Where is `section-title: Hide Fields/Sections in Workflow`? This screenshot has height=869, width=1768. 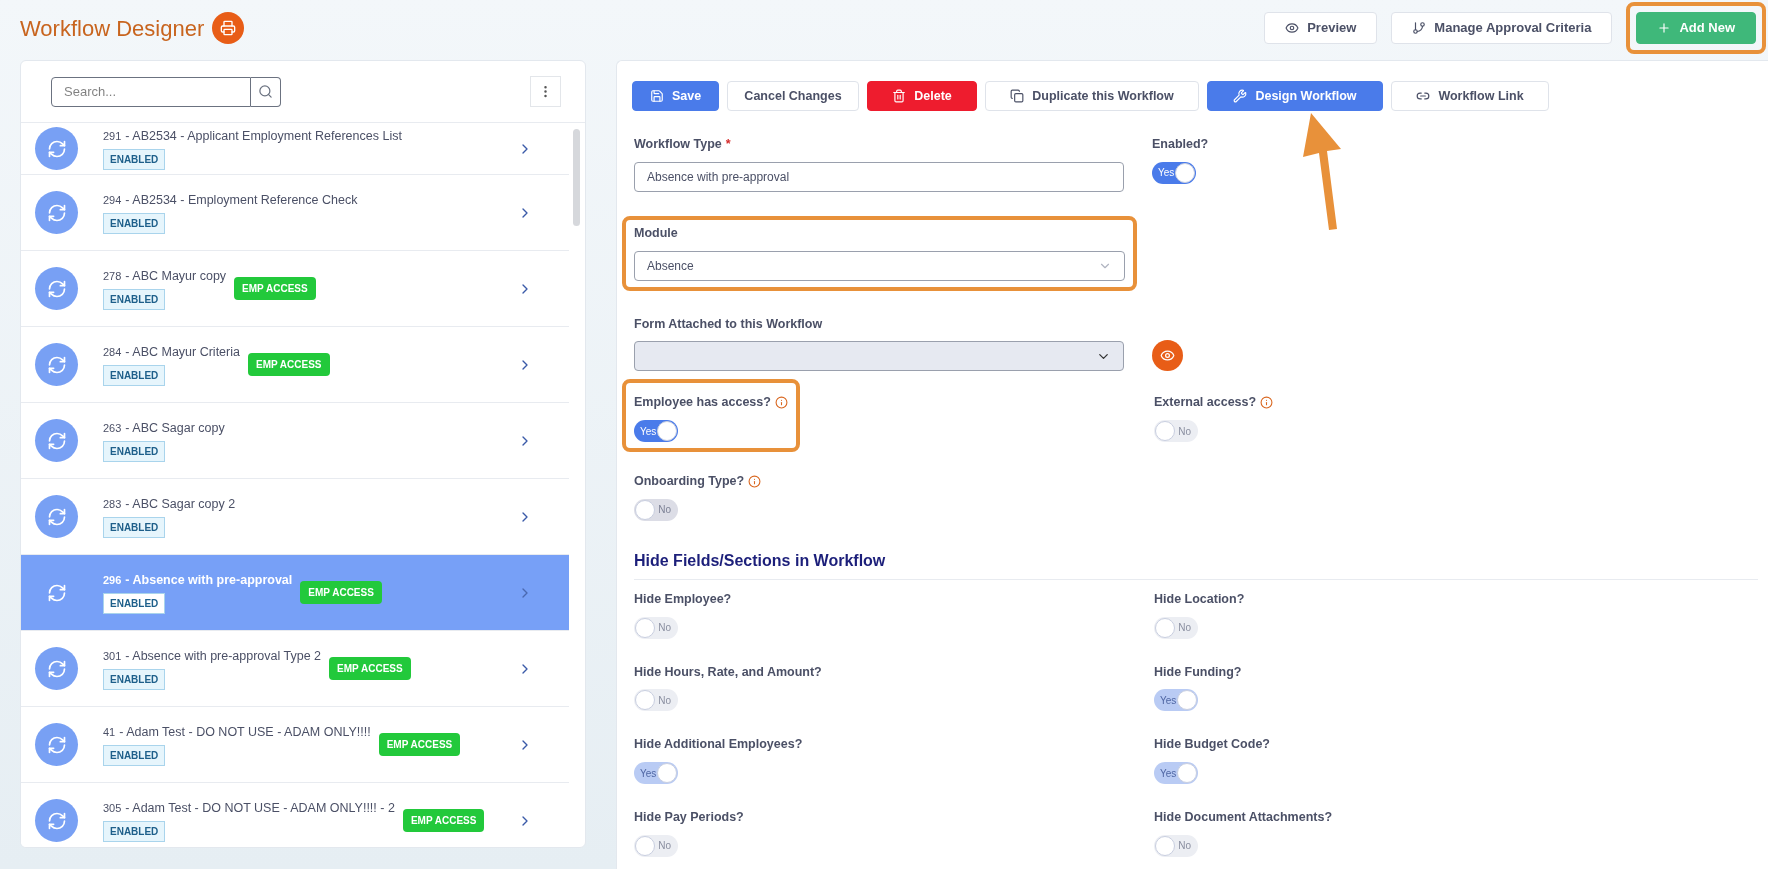 section-title: Hide Fields/Sections in Workflow is located at coordinates (1196, 564).